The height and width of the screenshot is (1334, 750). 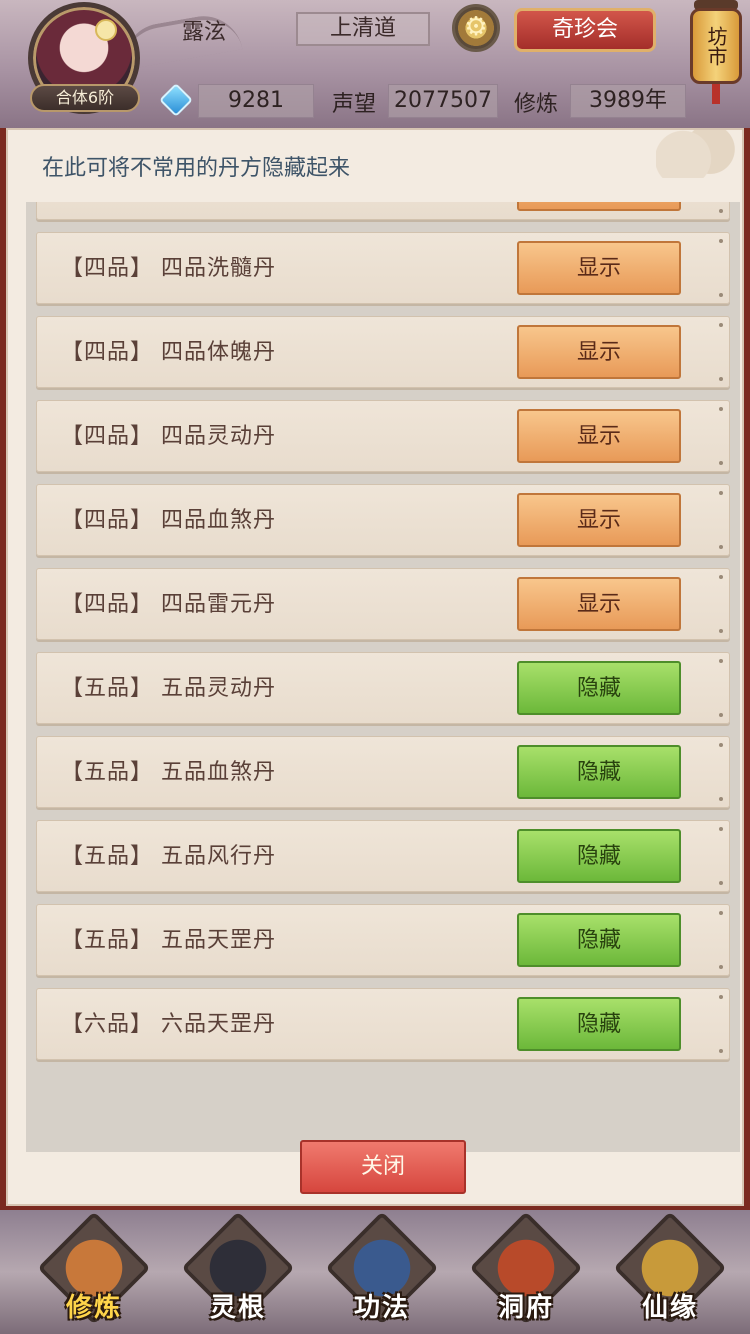 What do you see at coordinates (382, 1270) in the screenshot?
I see `nav-item-3: 功法` at bounding box center [382, 1270].